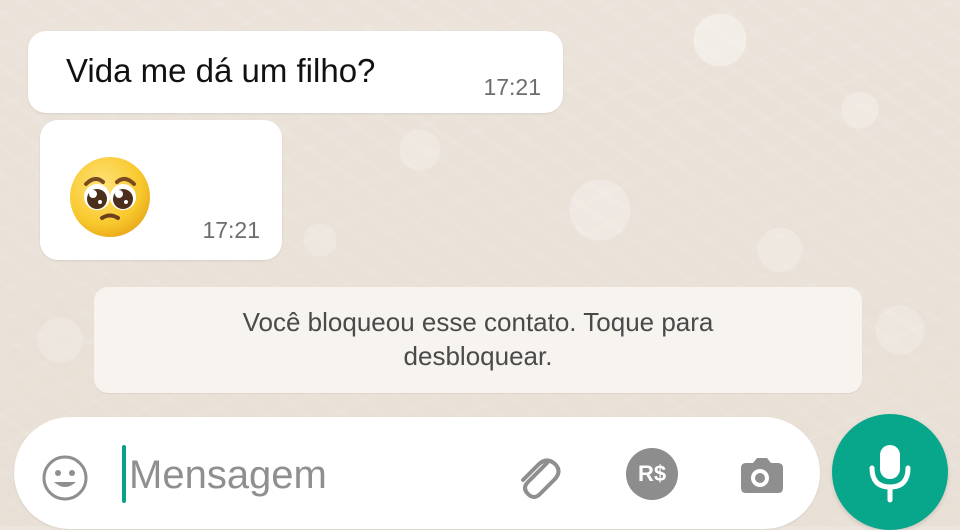  Describe the element at coordinates (760, 475) in the screenshot. I see `camera-icon` at that location.